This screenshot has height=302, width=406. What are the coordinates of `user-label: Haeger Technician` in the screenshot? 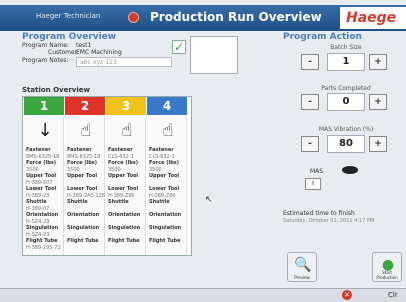 It's located at (68, 16).